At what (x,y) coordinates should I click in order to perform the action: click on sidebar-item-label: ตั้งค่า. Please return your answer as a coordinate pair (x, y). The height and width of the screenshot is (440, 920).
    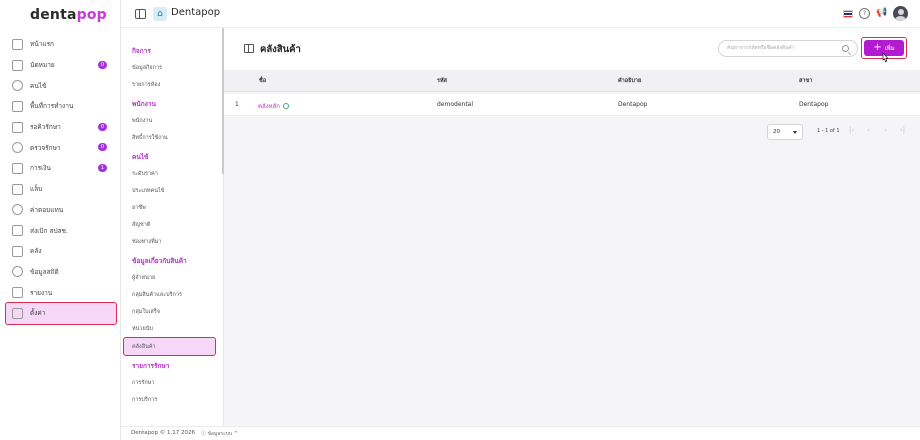
    Looking at the image, I should click on (38, 313).